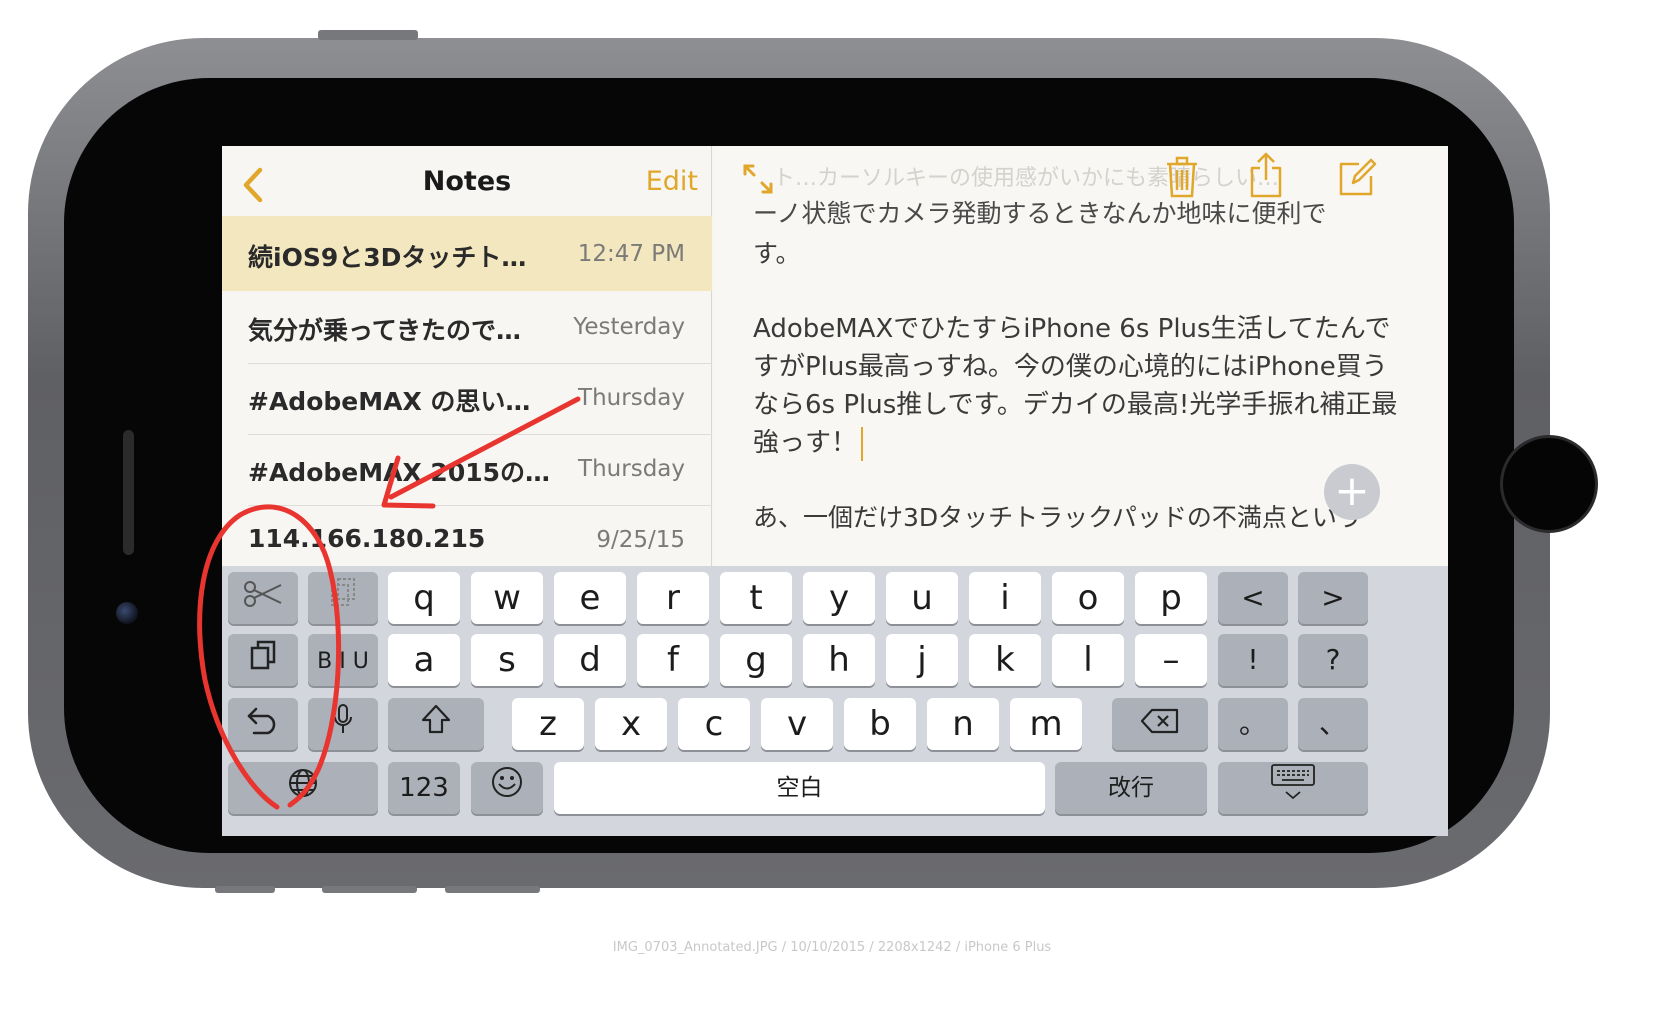 Image resolution: width=1664 pixels, height=1027 pixels. Describe the element at coordinates (1333, 598) in the screenshot. I see `right-arrow-key: >` at that location.